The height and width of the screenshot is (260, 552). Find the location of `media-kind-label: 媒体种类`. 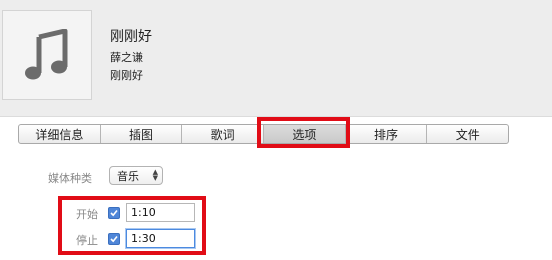

media-kind-label: 媒体种类 is located at coordinates (70, 178).